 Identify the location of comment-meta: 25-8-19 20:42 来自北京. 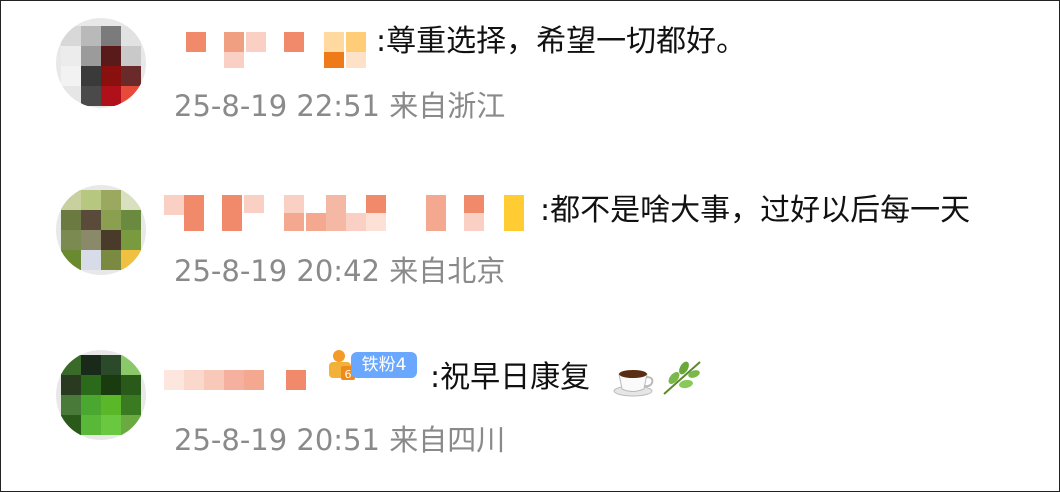
(339, 271).